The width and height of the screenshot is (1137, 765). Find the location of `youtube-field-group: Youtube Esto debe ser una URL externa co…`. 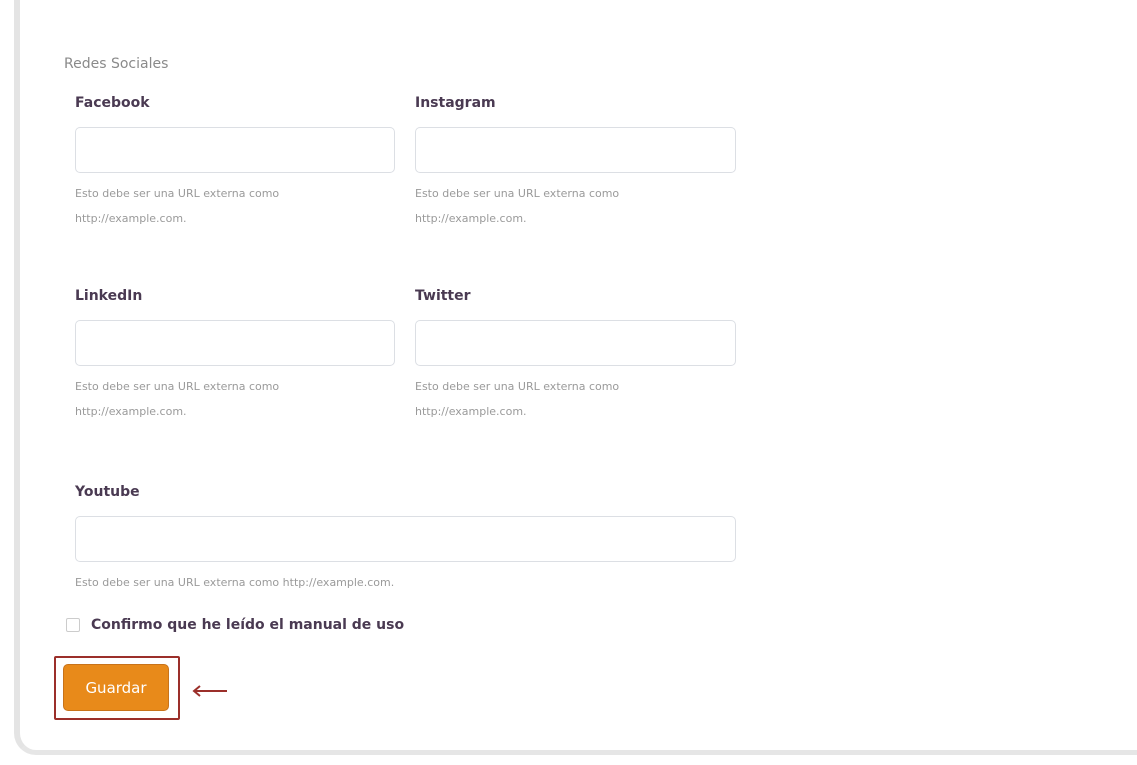

youtube-field-group: Youtube Esto debe ser una URL externa co… is located at coordinates (405, 538).